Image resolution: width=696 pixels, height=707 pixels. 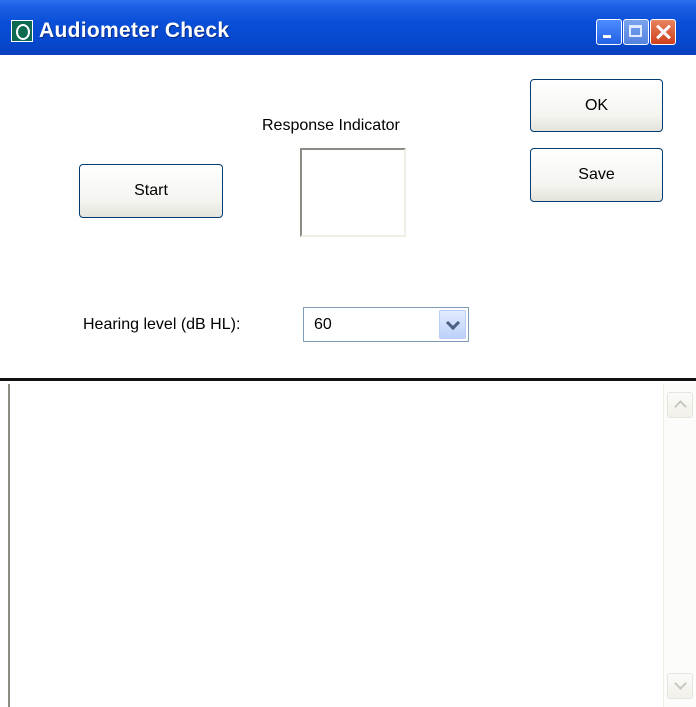 I want to click on ok-button: OK, so click(x=596, y=105).